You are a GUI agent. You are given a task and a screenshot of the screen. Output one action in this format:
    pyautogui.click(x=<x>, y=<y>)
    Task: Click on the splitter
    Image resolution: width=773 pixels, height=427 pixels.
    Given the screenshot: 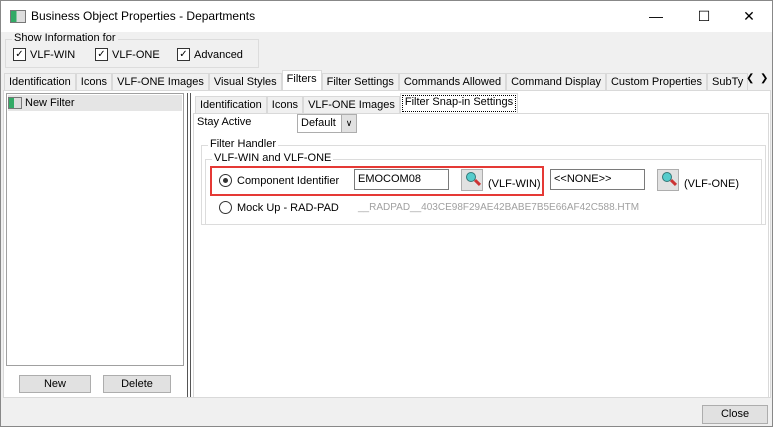 What is the action you would take?
    pyautogui.click(x=189, y=245)
    